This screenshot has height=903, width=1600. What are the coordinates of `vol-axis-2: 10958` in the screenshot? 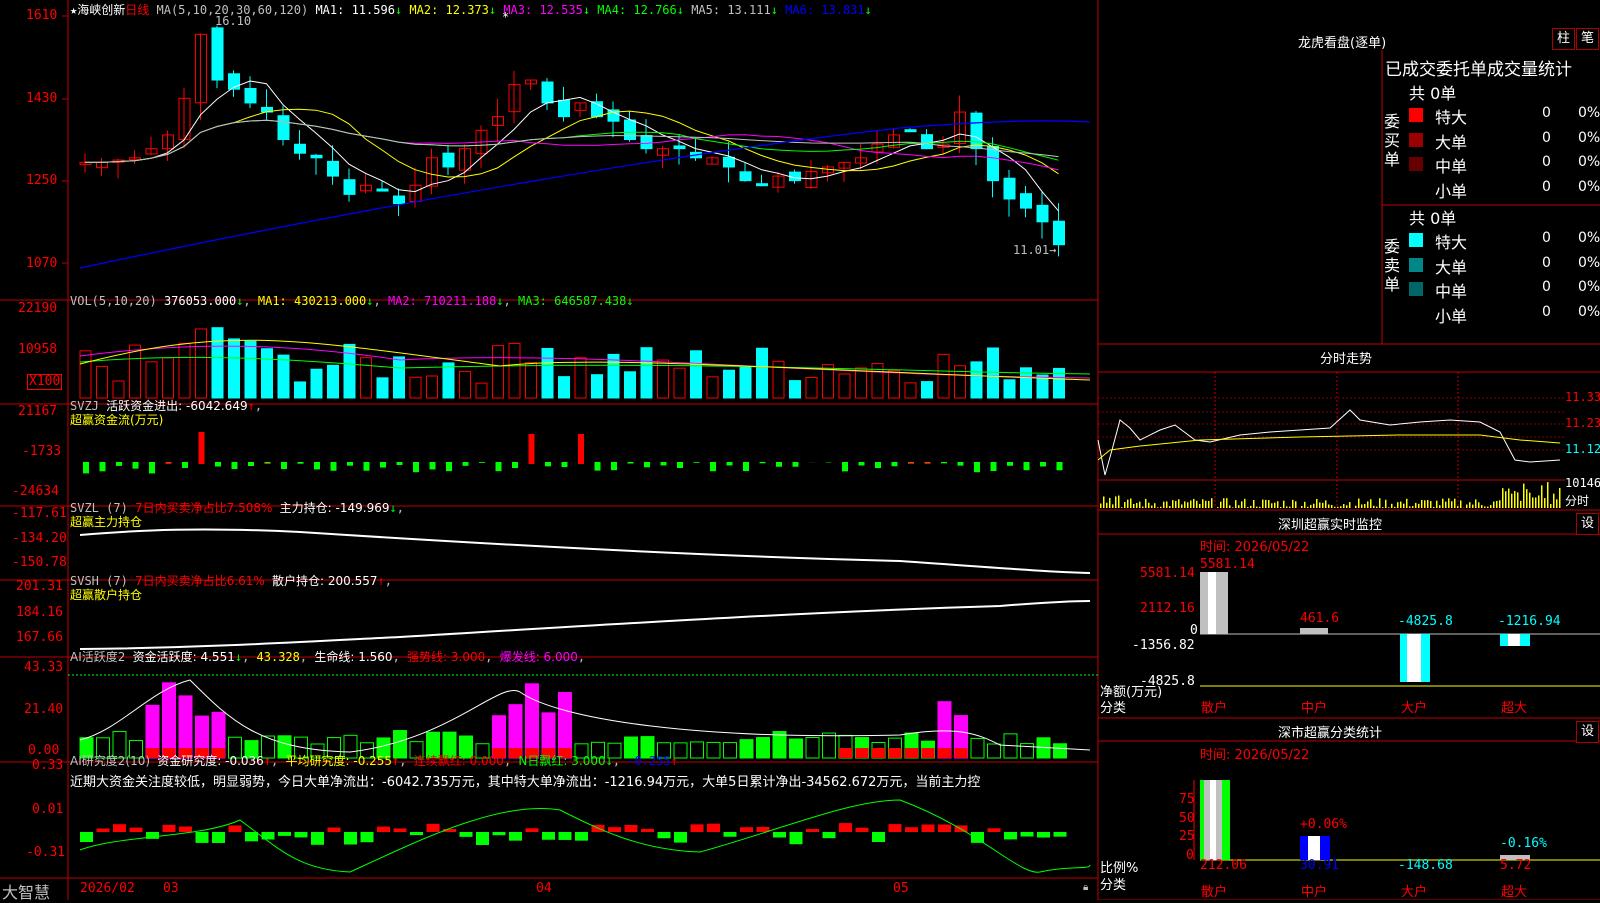 It's located at (37, 349).